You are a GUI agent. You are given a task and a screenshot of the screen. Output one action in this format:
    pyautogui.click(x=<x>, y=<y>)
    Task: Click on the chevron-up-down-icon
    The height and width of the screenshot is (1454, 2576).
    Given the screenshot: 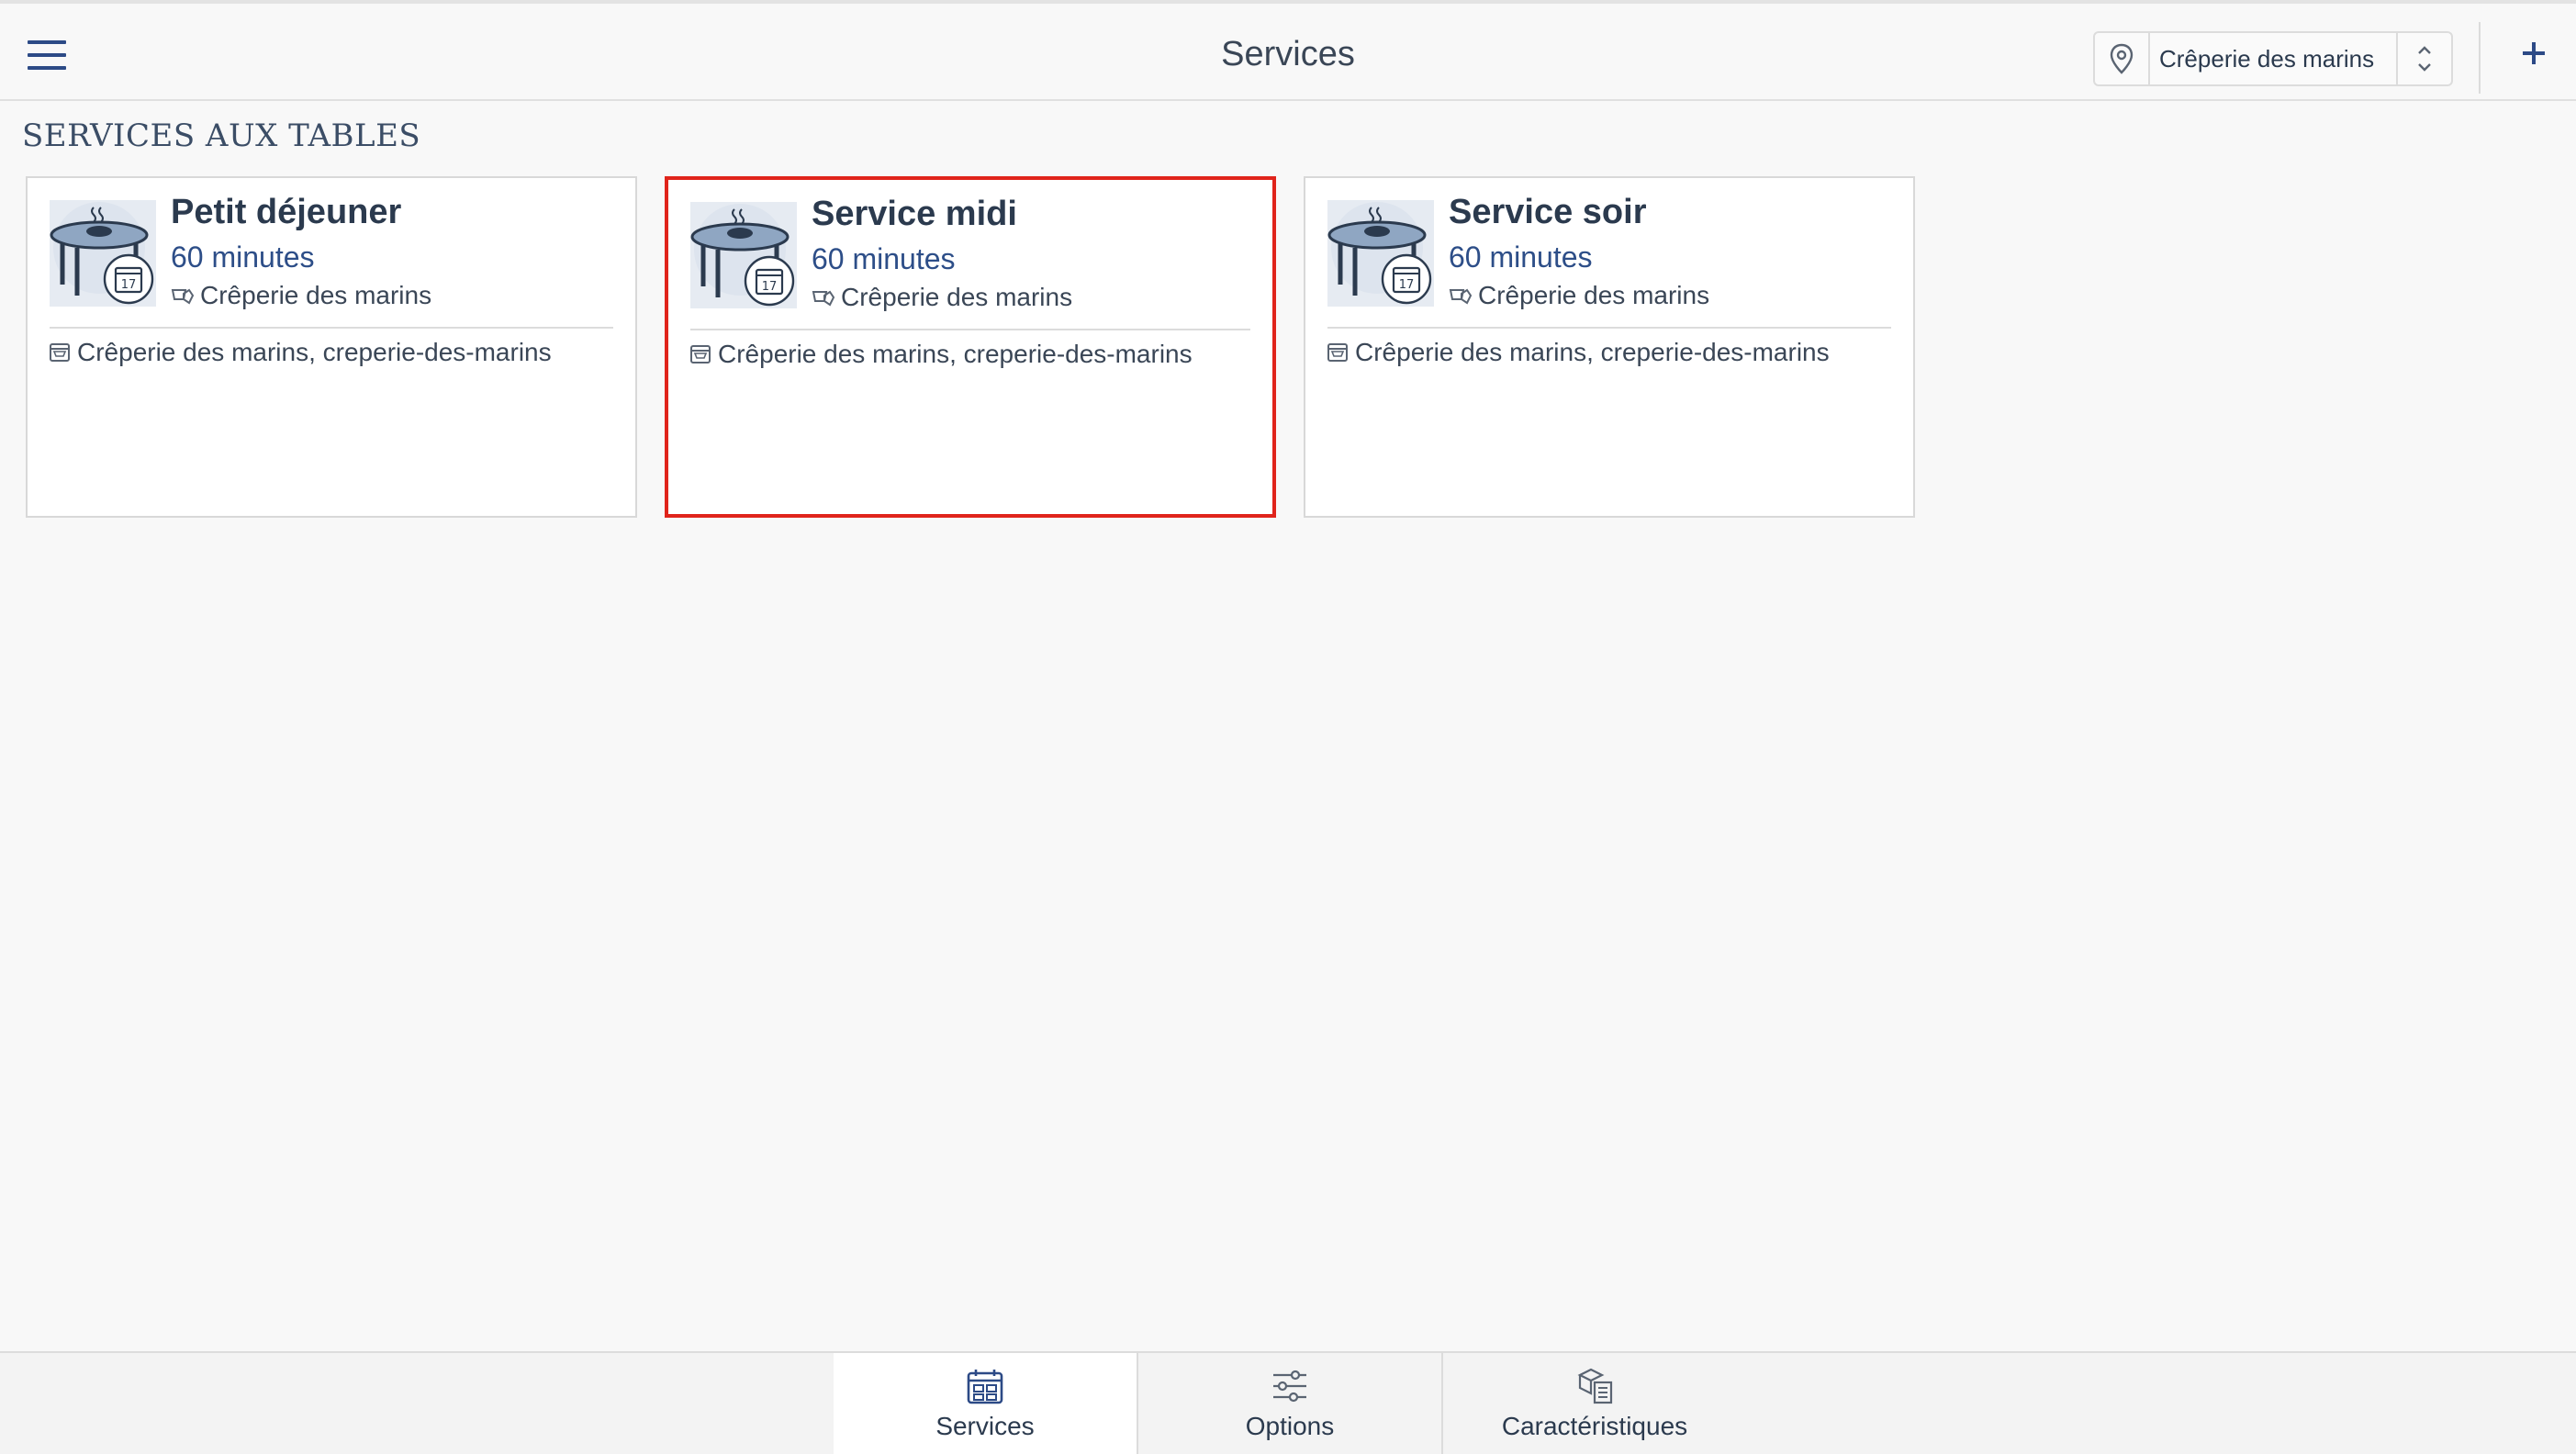 What is the action you would take?
    pyautogui.click(x=2423, y=59)
    